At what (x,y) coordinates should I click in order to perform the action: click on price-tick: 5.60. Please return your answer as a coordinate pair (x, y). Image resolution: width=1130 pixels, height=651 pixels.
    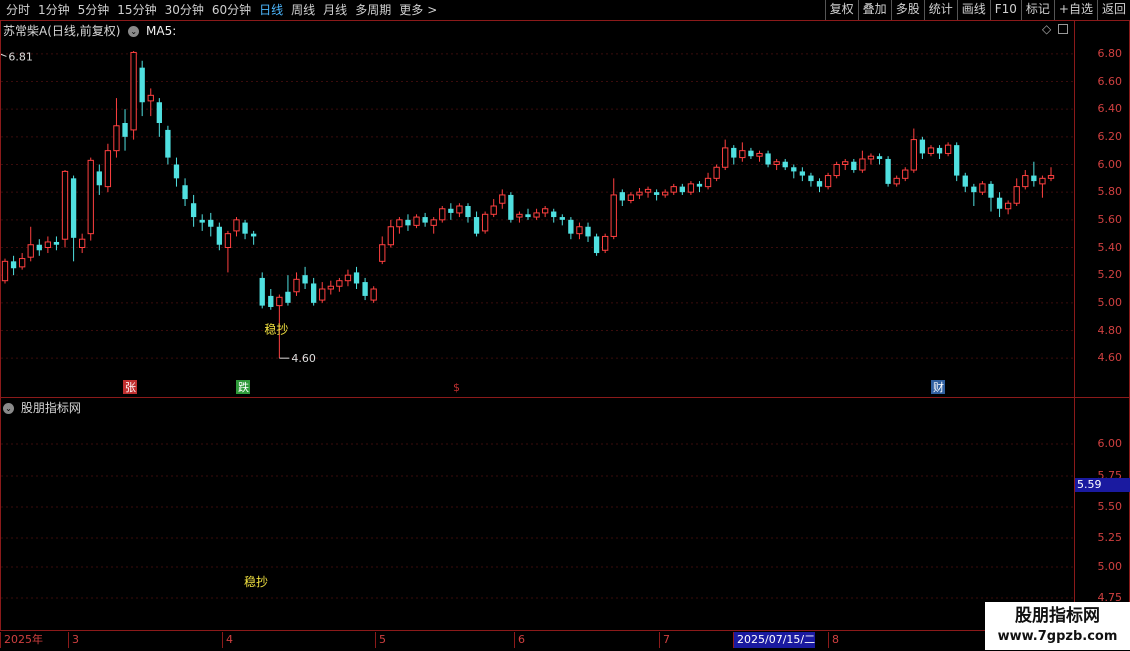
    Looking at the image, I should click on (1110, 219).